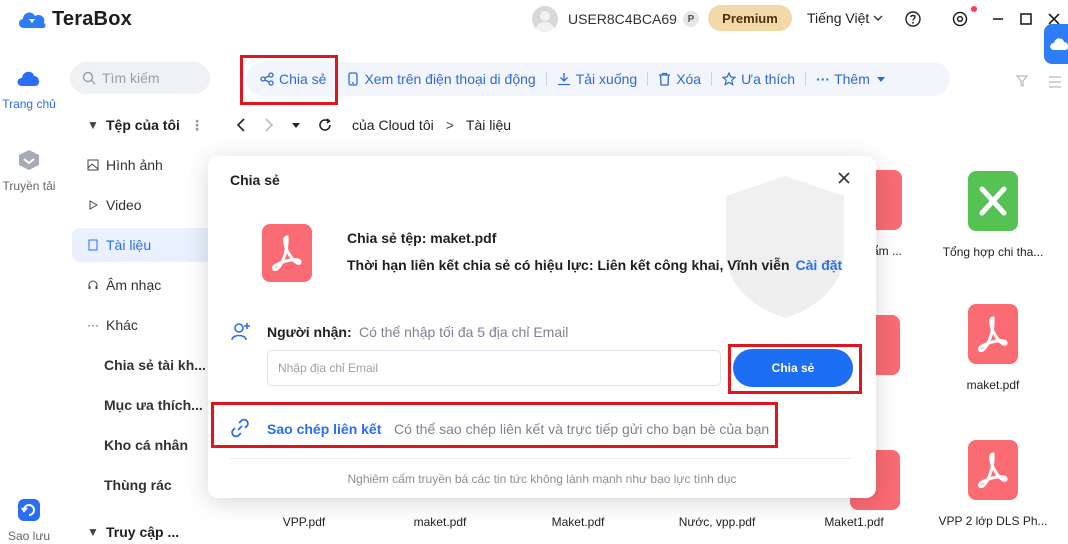  I want to click on view-mobile-button: Xem trên điện thoại di động, so click(441, 79).